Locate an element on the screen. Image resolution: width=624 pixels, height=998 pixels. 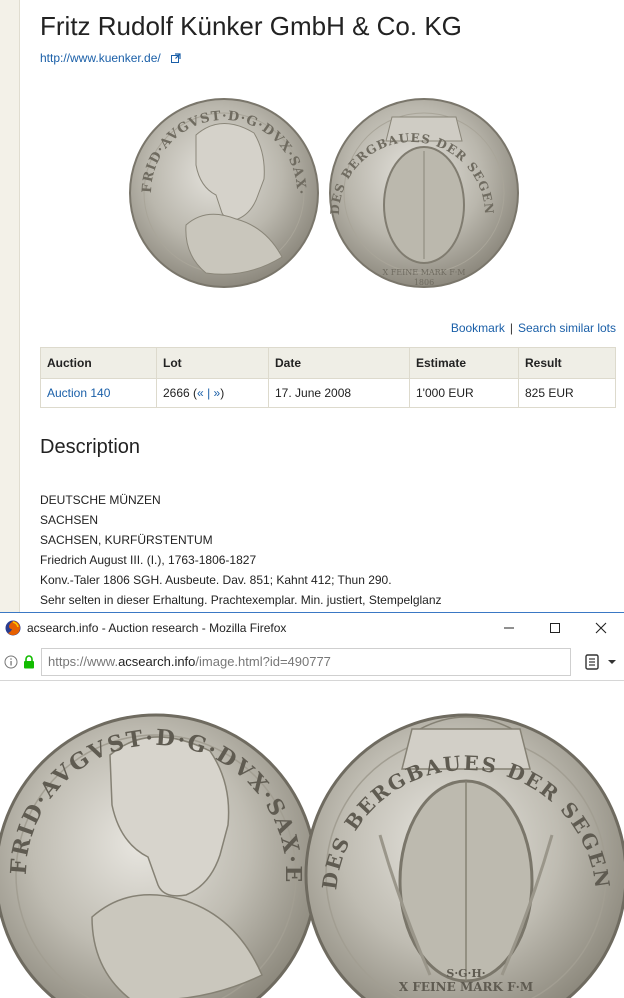
previous-lot-link: « is located at coordinates (200, 393).